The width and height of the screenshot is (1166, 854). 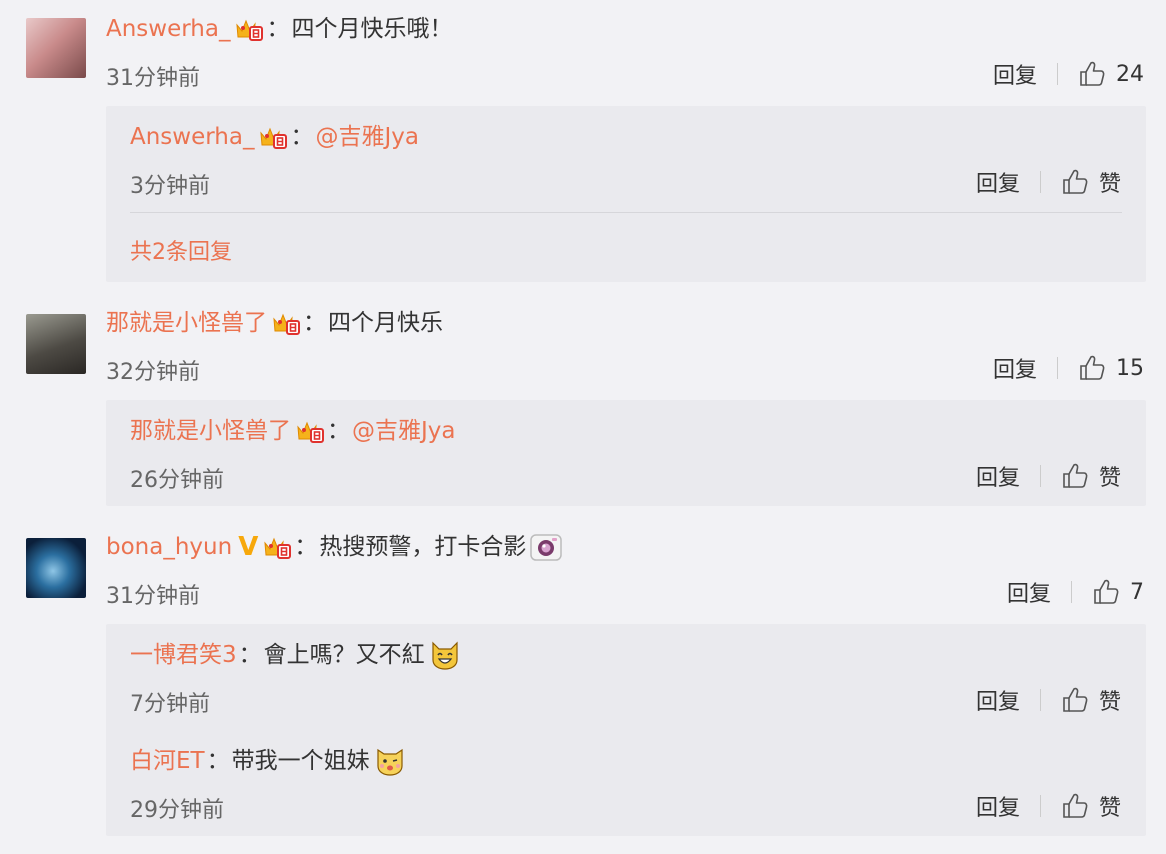 What do you see at coordinates (169, 547) in the screenshot?
I see `username-link: bona_hyun` at bounding box center [169, 547].